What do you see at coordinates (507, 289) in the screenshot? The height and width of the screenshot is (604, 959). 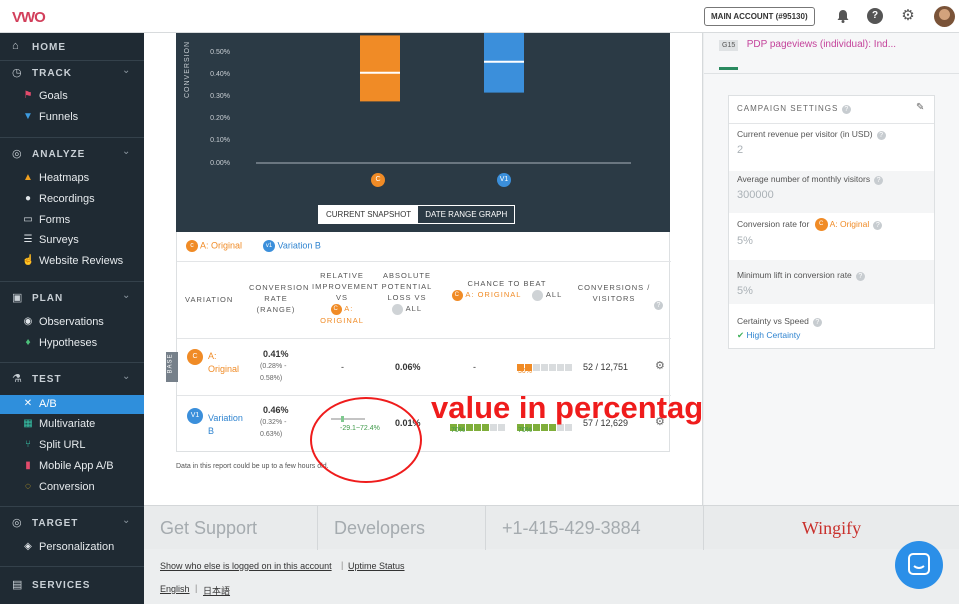 I see `col-chance-to-beat: CHANCE TO BEAT C A: ORIGINAL ALL` at bounding box center [507, 289].